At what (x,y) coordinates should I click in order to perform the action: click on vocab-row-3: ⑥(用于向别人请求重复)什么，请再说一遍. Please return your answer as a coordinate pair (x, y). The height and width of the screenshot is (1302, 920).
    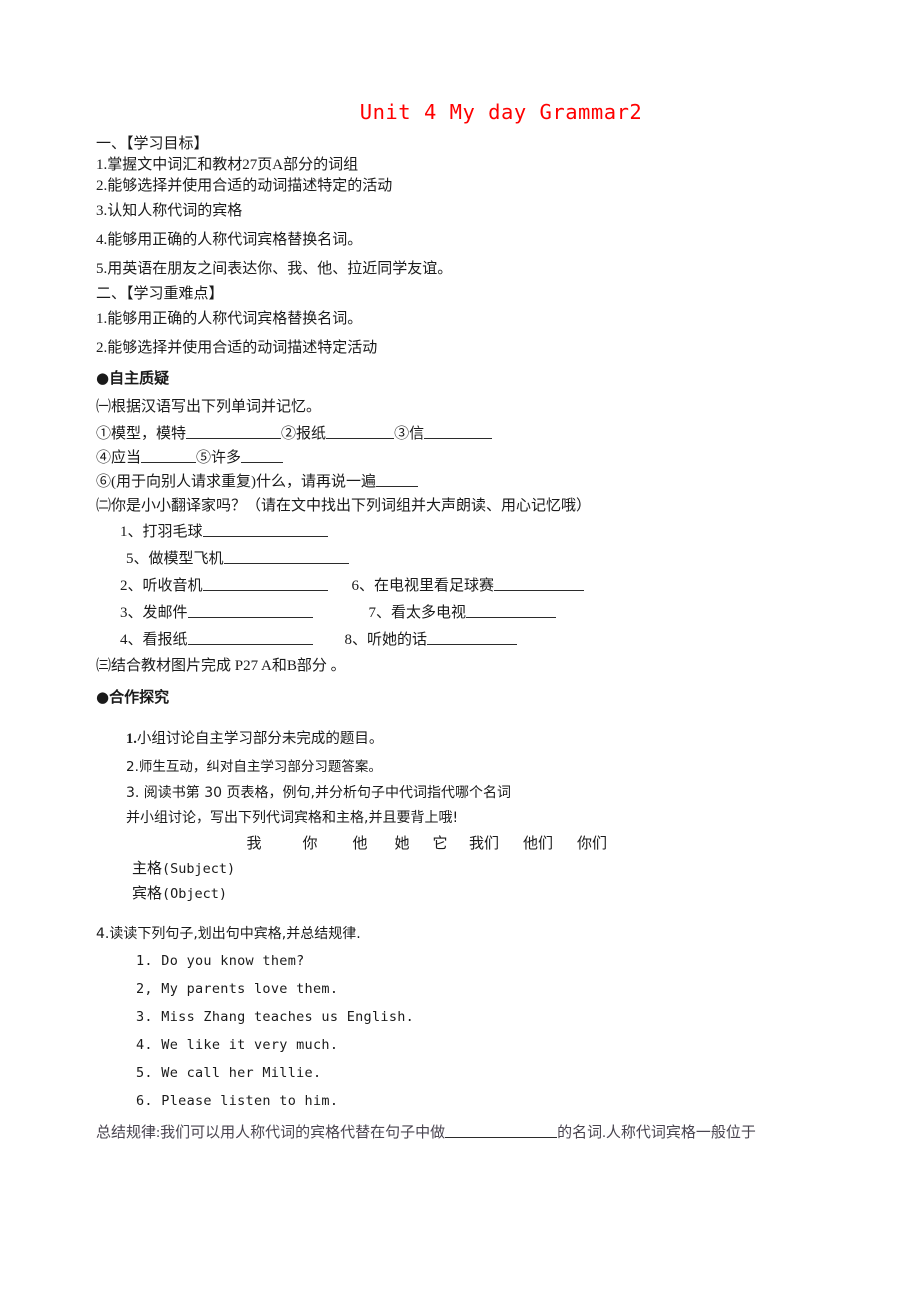
    Looking at the image, I should click on (466, 482).